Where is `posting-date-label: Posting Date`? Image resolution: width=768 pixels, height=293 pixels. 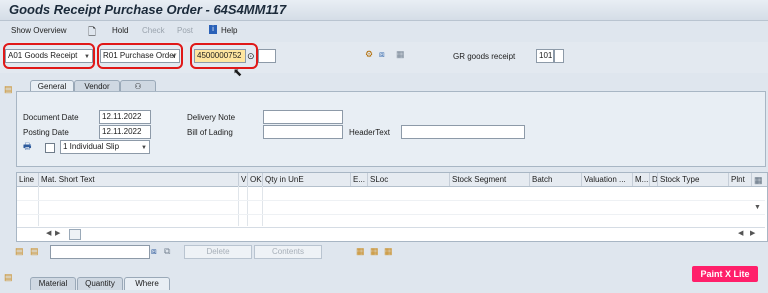
posting-date-label: Posting Date is located at coordinates (46, 132).